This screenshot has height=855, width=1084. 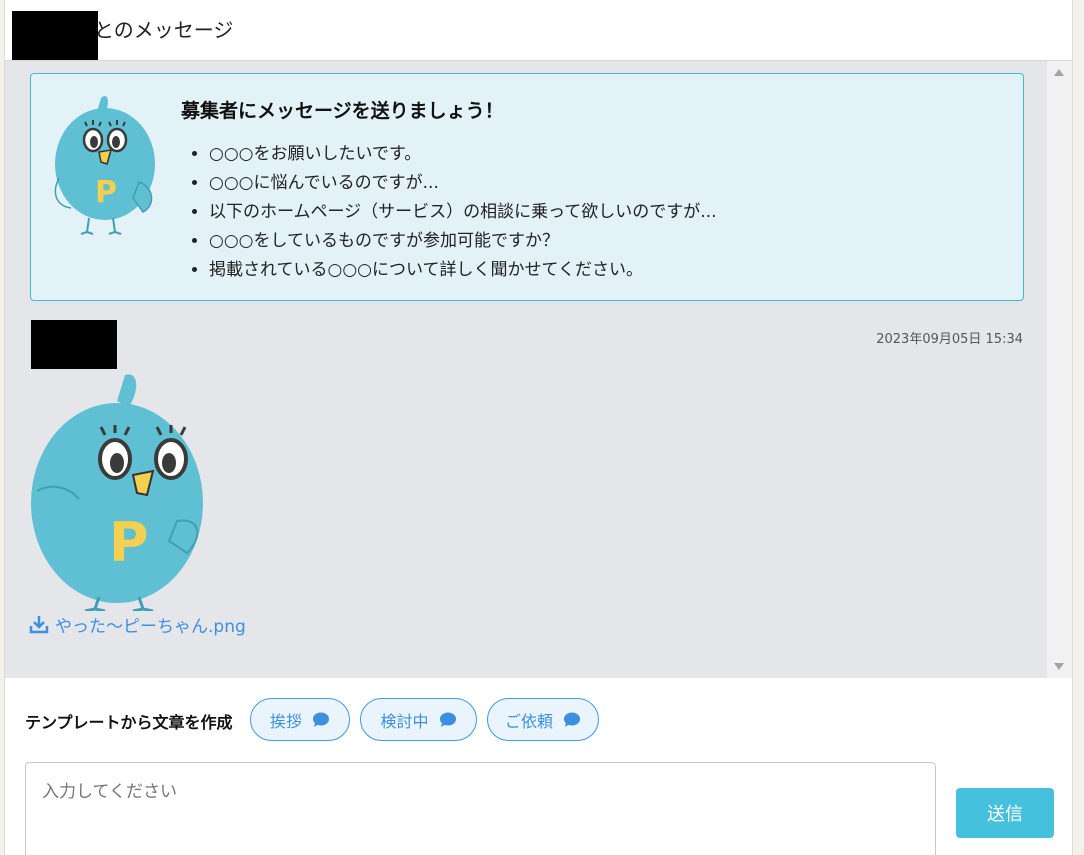 I want to click on template-button-considering: 検討中, so click(x=418, y=719).